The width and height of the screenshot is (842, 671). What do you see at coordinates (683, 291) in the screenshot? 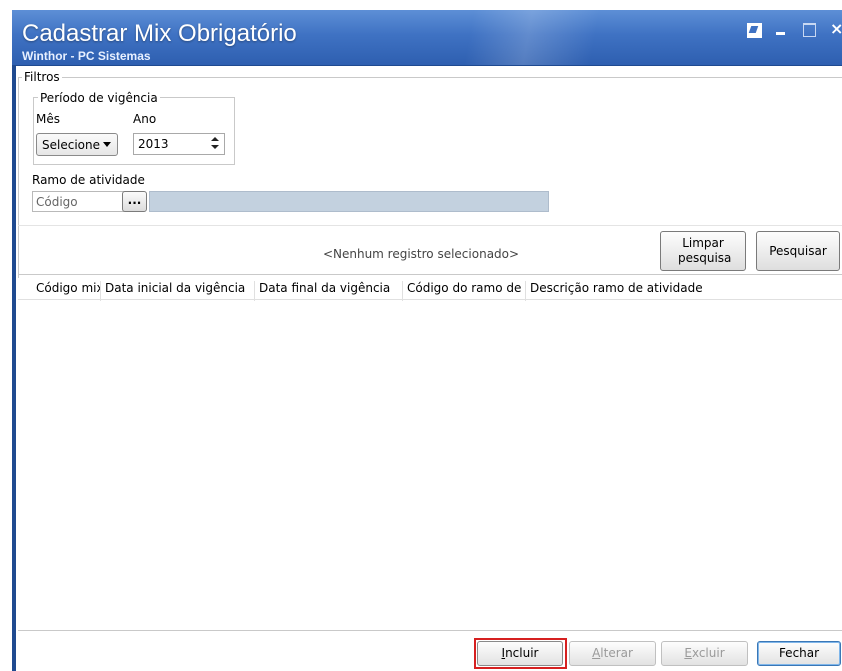
I see `column-header: Descrição ramo de atividade` at bounding box center [683, 291].